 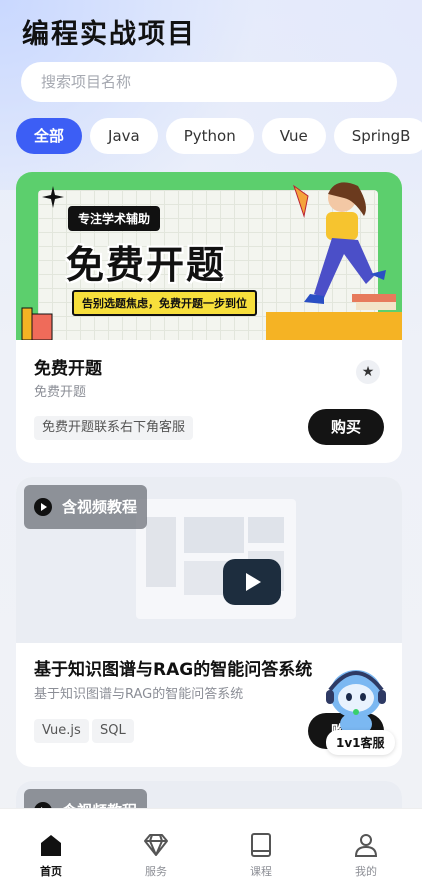 I want to click on tab-home: 首页, so click(x=51, y=844).